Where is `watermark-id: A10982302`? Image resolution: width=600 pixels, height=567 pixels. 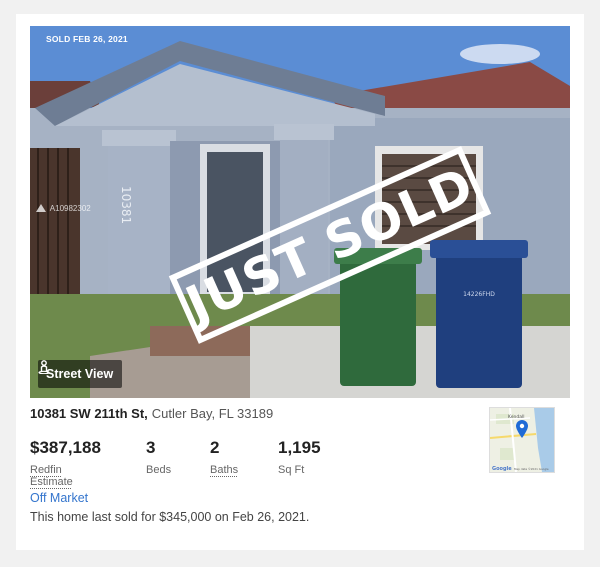
watermark-id: A10982302 is located at coordinates (70, 208).